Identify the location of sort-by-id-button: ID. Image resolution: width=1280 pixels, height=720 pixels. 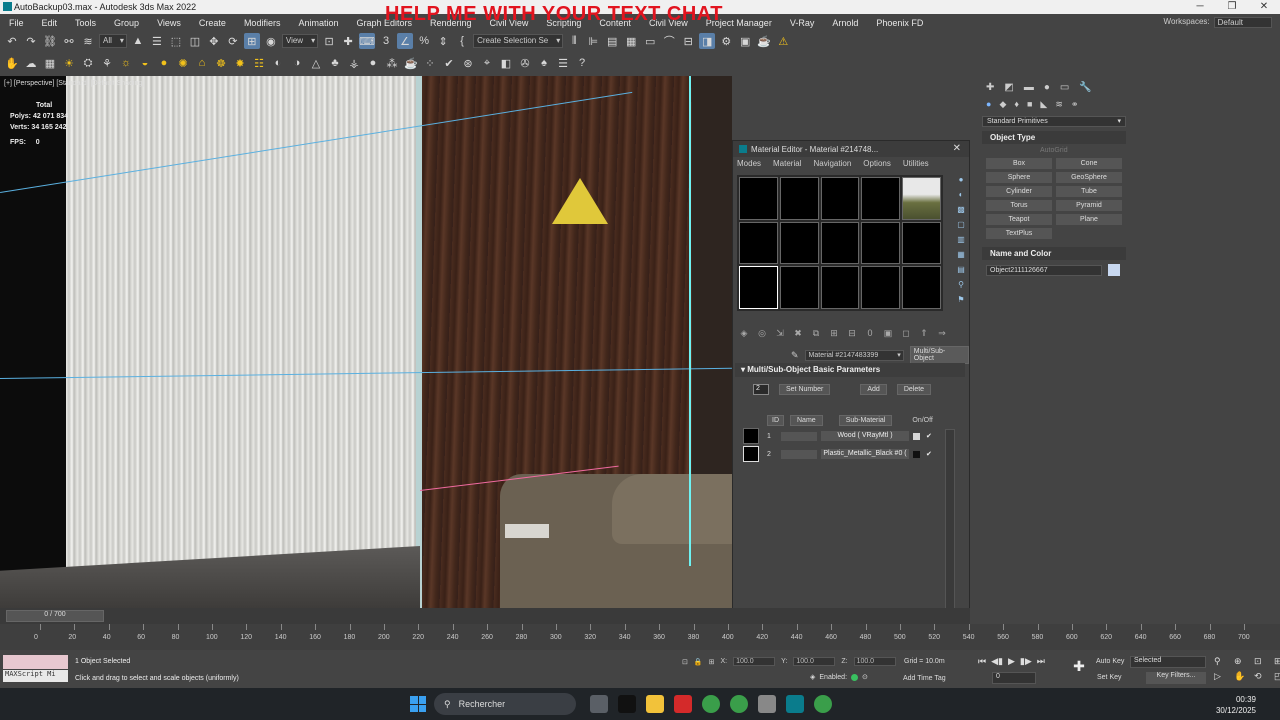
(775, 420).